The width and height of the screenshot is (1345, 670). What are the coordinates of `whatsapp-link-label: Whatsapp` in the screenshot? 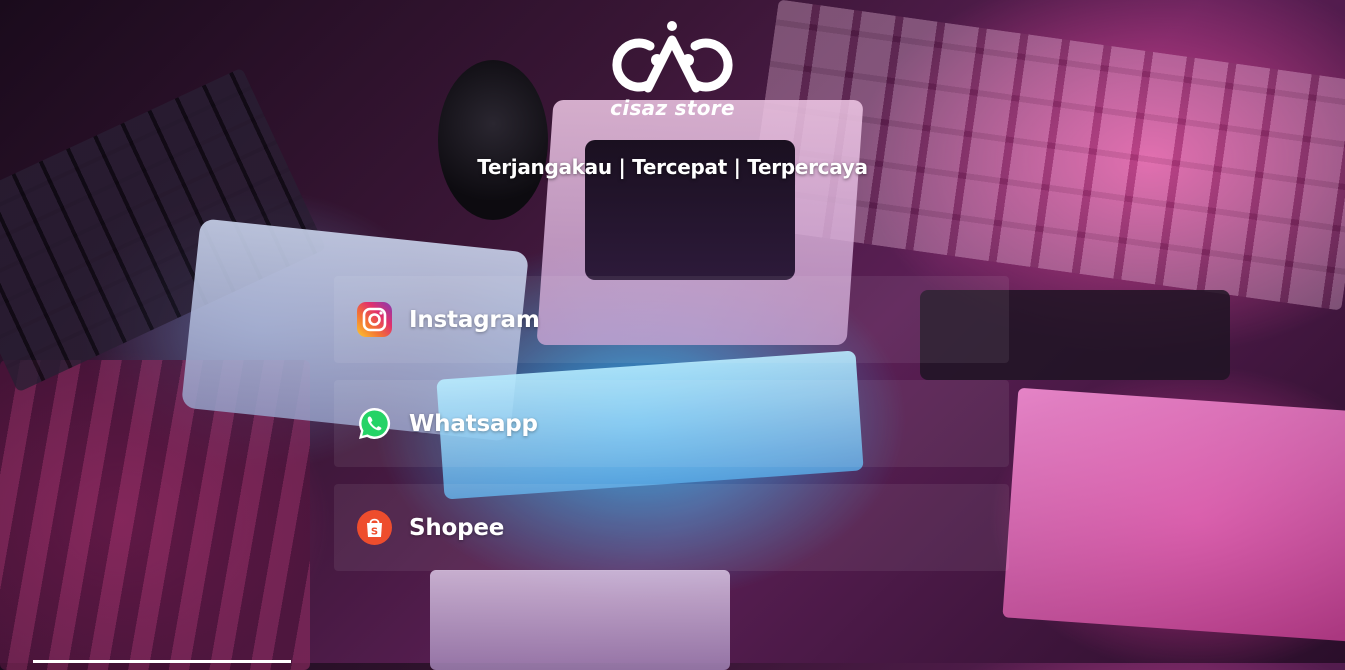 It's located at (473, 423).